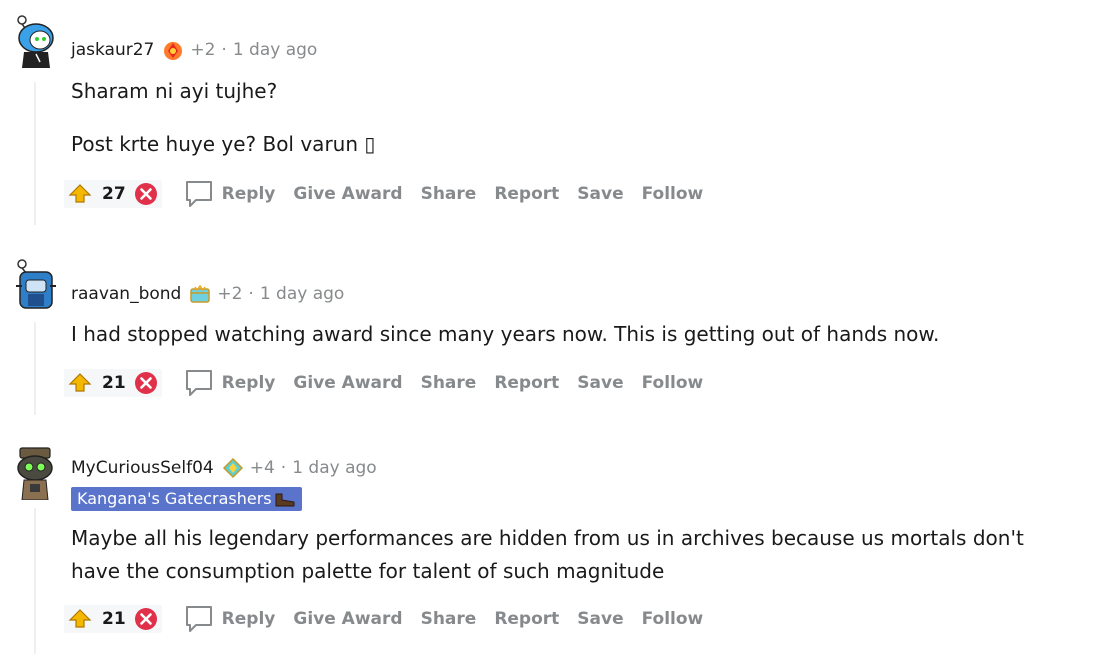  I want to click on comment-meta: raavan_bond +2 · 1 day ago, so click(207, 294).